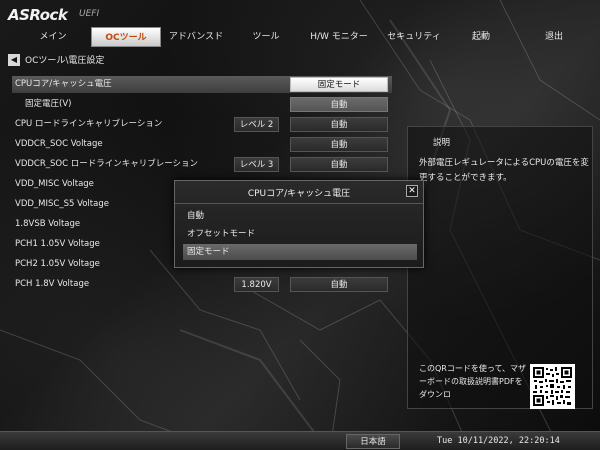 Image resolution: width=600 pixels, height=450 pixels. What do you see at coordinates (126, 37) in the screenshot?
I see `tab-oc-tools: OCツール` at bounding box center [126, 37].